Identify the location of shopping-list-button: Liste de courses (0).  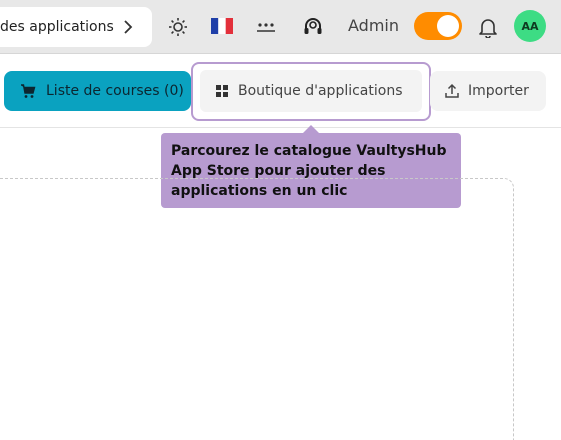
(97, 91).